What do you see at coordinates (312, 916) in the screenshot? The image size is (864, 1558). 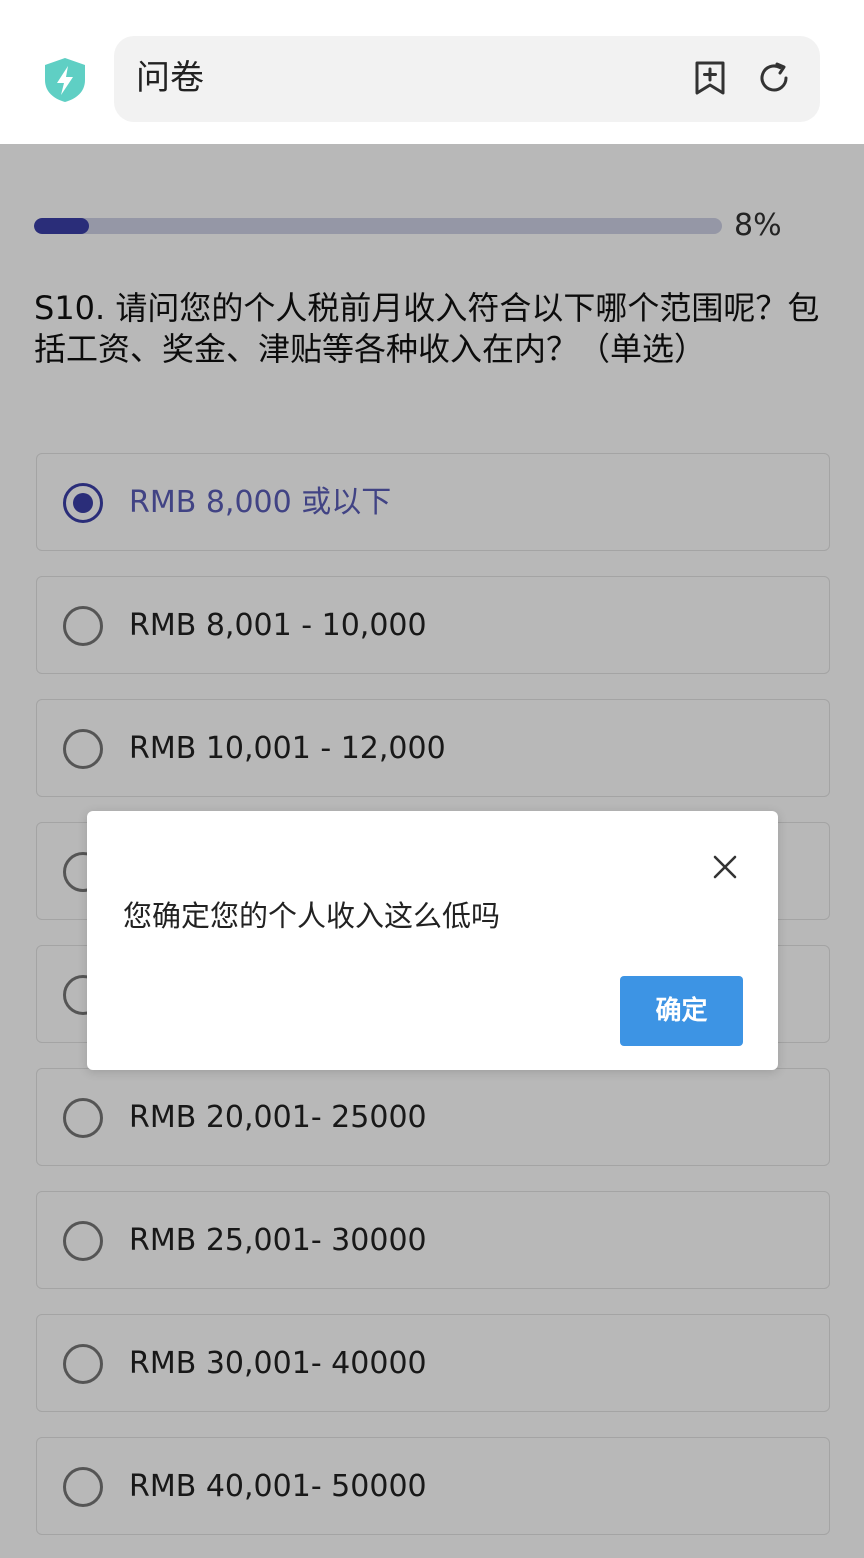 I see `dialog-message: 您确定您的个人收入这么低吗` at bounding box center [312, 916].